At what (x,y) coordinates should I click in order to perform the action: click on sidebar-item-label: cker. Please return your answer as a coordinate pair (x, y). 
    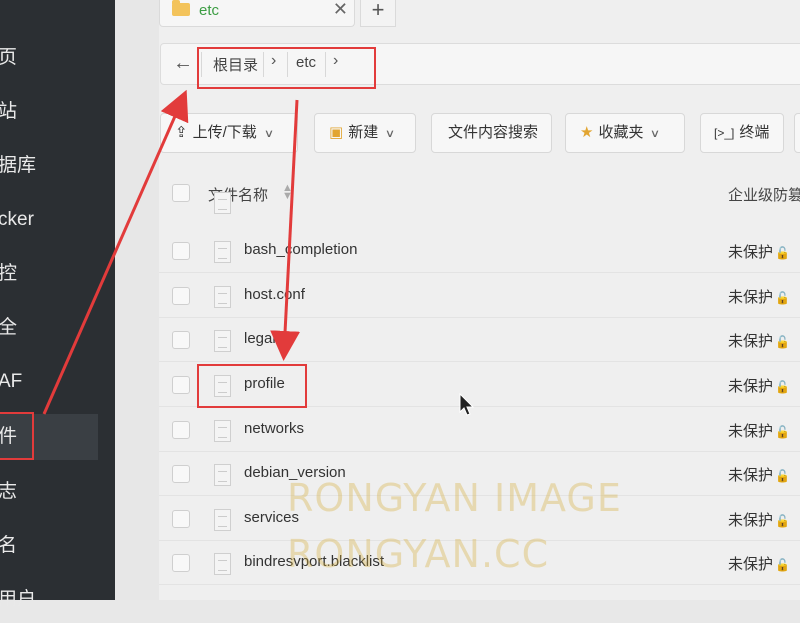
    Looking at the image, I should click on (17, 219).